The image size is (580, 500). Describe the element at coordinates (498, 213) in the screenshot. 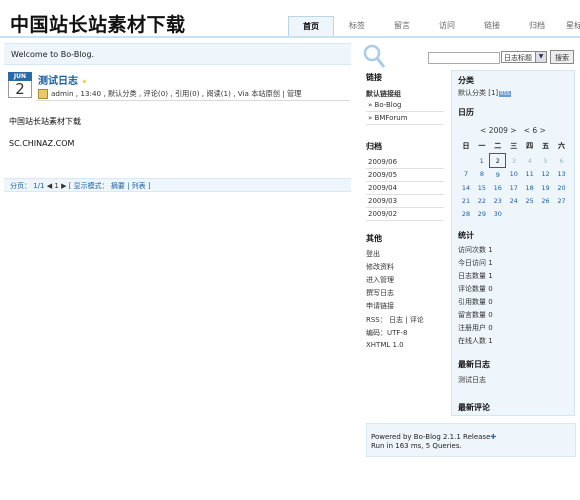

I see `calendar-day: 30` at that location.